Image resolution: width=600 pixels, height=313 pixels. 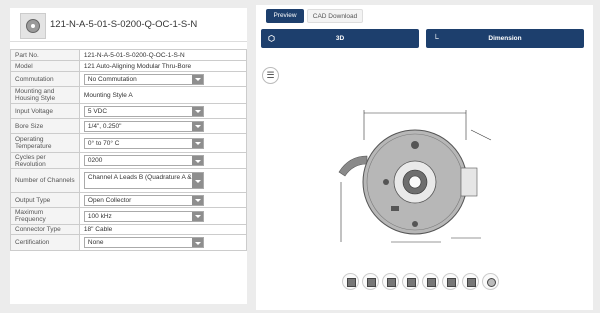 What do you see at coordinates (270, 75) in the screenshot?
I see `list-icon: ☰` at bounding box center [270, 75].